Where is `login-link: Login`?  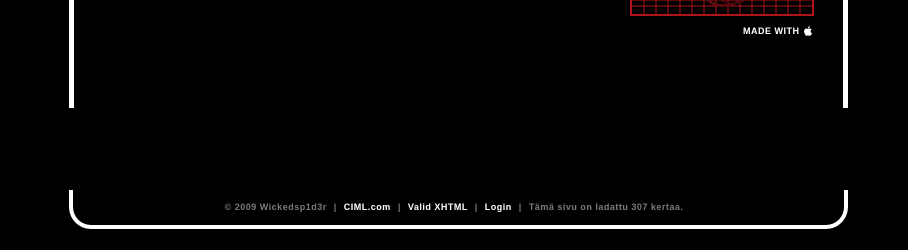
login-link: Login is located at coordinates (498, 207).